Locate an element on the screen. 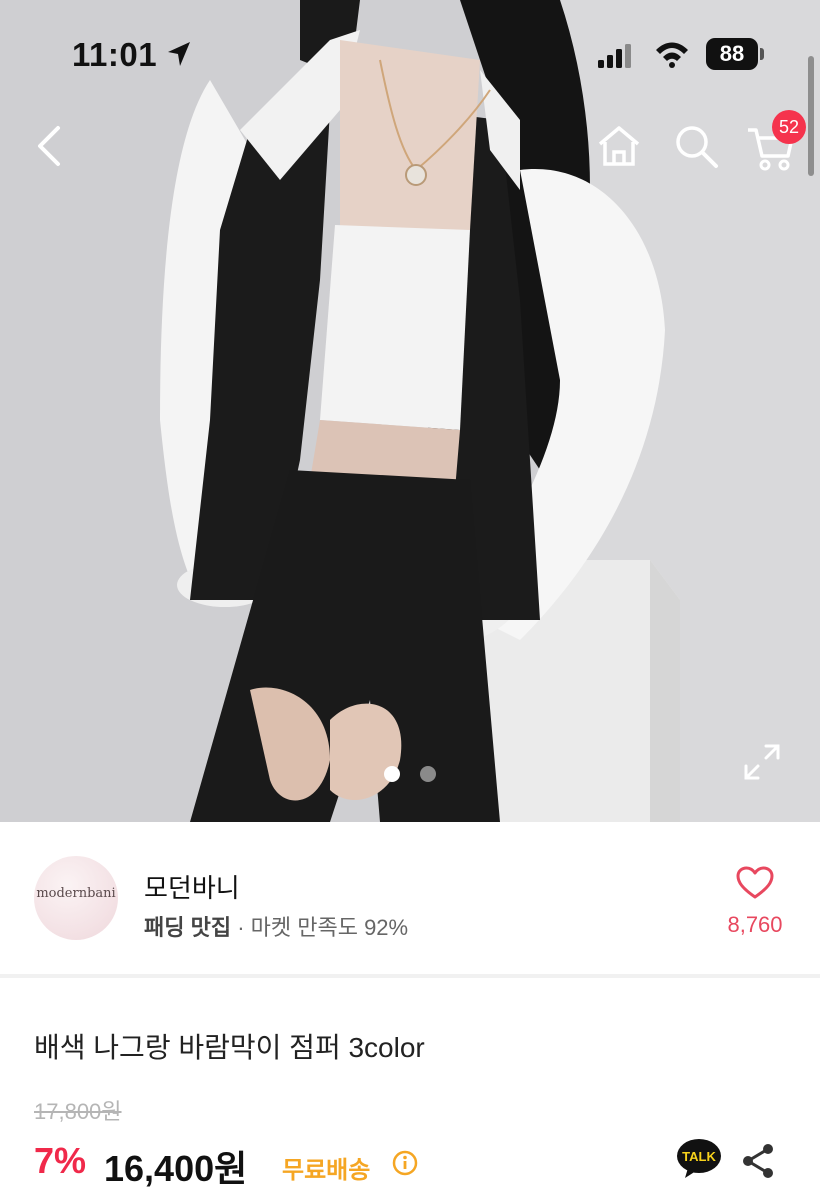  section-divider is located at coordinates (410, 976).